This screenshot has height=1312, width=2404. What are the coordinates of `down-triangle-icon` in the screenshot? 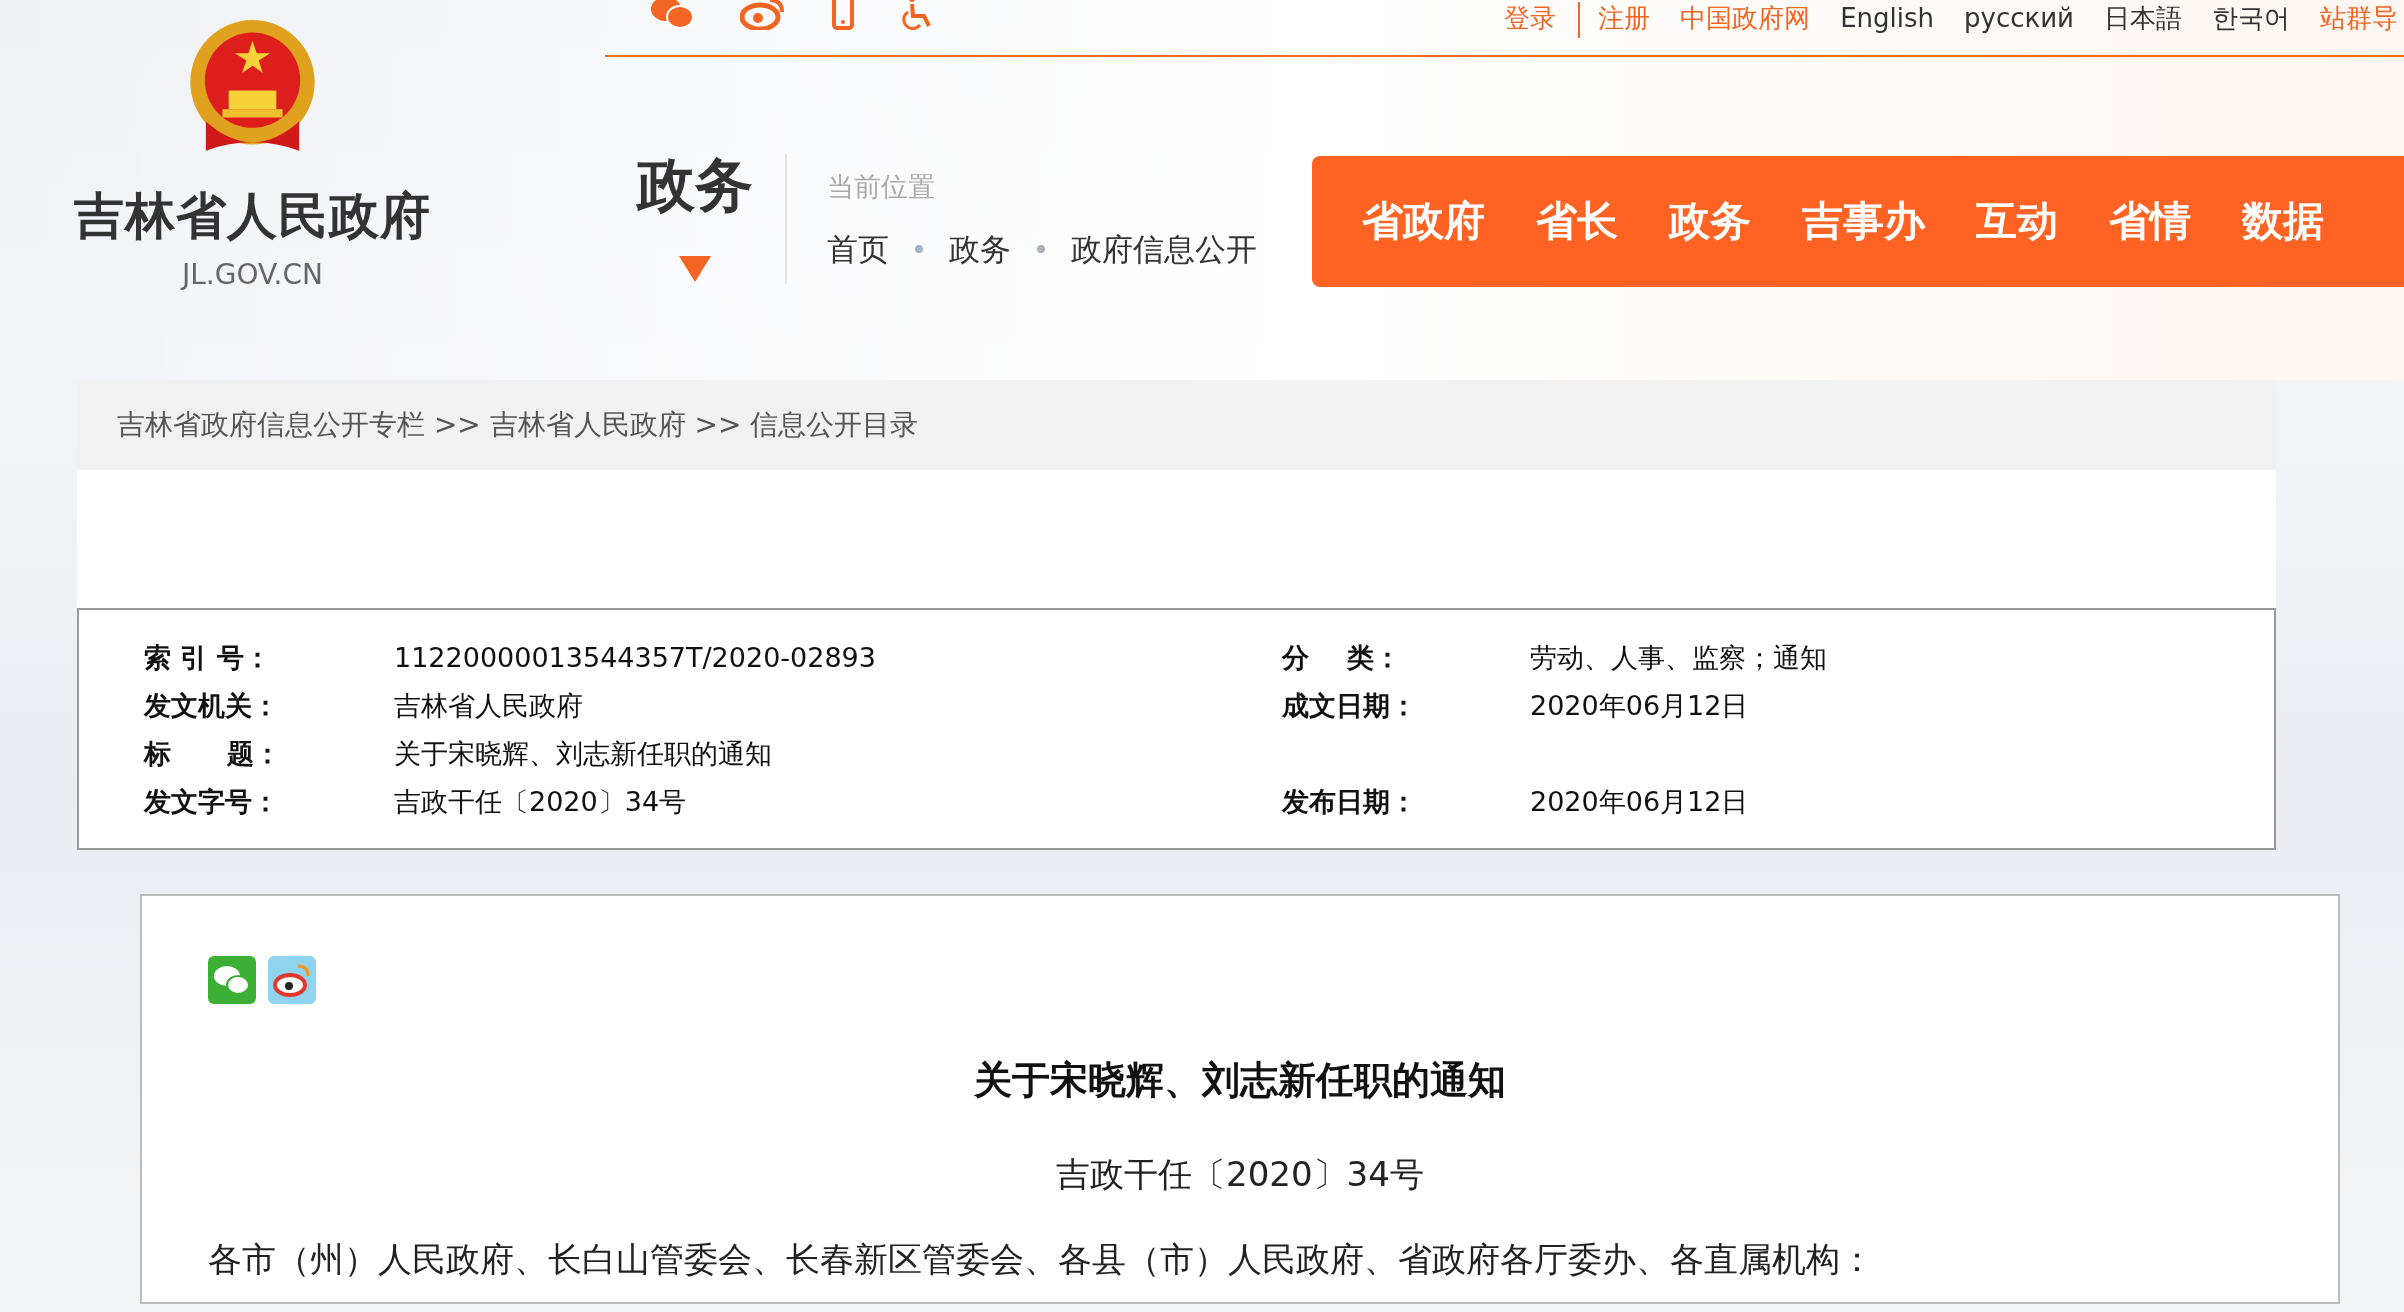 It's located at (695, 268).